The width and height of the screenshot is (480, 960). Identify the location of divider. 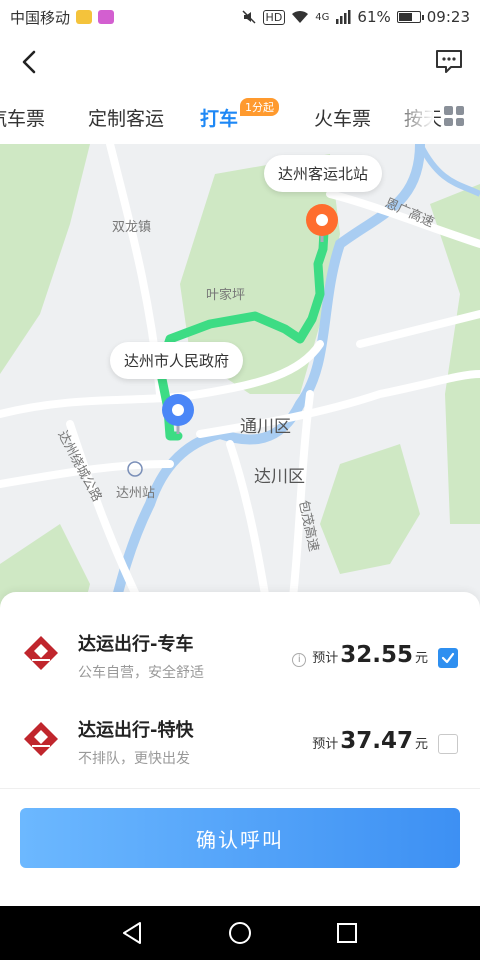
(240, 788).